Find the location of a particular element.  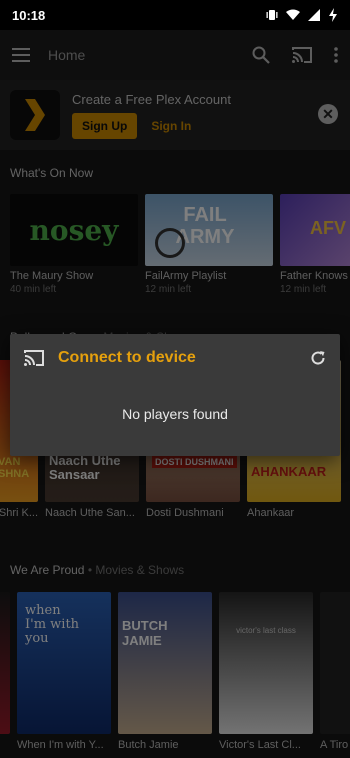

dialog-message: No players found is located at coordinates (175, 414).